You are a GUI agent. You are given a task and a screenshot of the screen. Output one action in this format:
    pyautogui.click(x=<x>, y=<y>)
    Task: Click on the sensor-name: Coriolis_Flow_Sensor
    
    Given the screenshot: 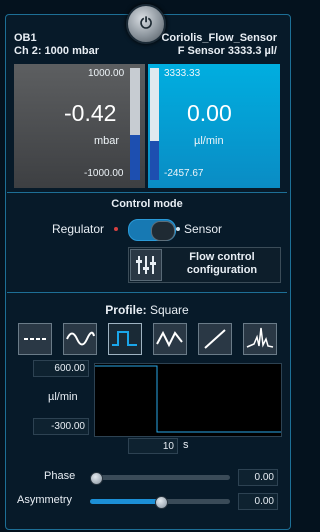 What is the action you would take?
    pyautogui.click(x=219, y=38)
    